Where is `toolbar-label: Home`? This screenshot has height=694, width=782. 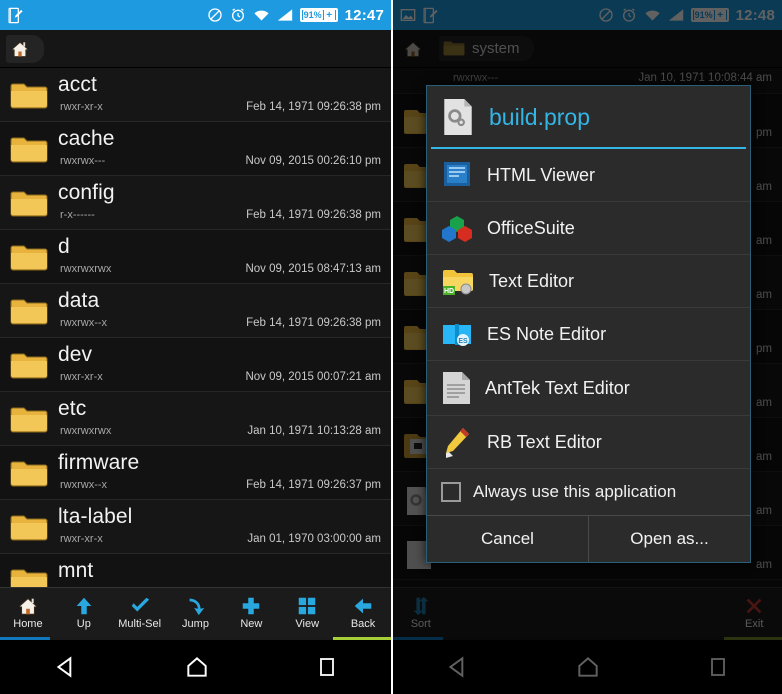 toolbar-label: Home is located at coordinates (28, 624).